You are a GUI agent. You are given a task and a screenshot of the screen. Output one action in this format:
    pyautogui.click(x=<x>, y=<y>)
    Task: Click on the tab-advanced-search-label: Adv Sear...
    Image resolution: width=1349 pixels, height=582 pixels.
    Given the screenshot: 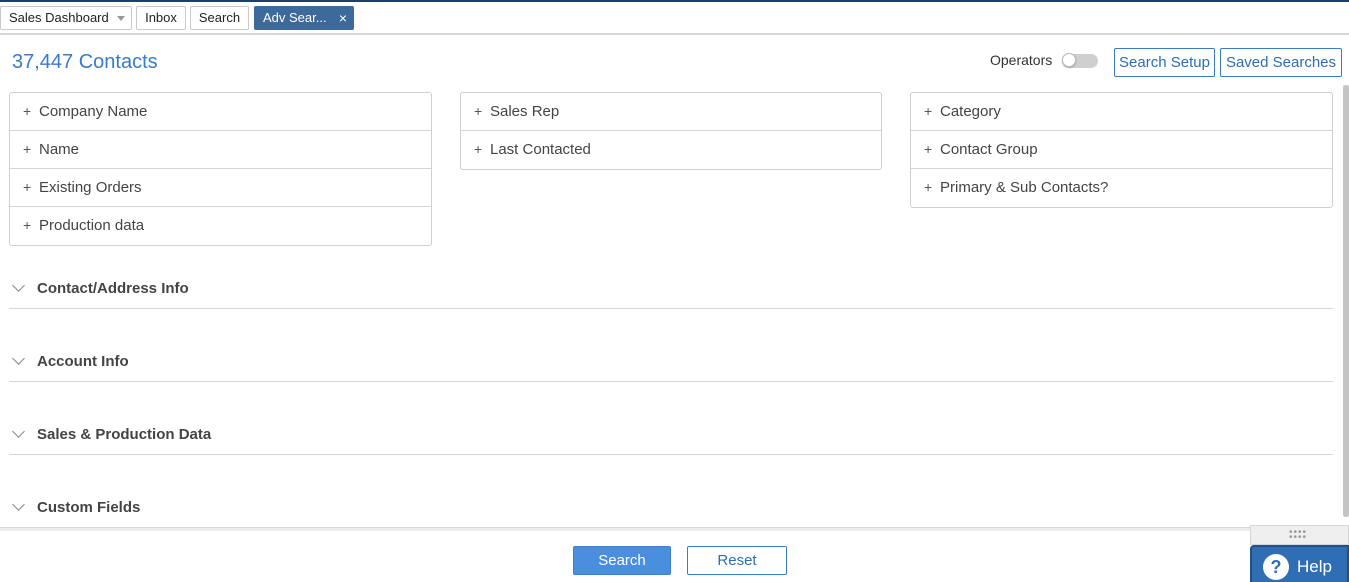 What is the action you would take?
    pyautogui.click(x=295, y=17)
    